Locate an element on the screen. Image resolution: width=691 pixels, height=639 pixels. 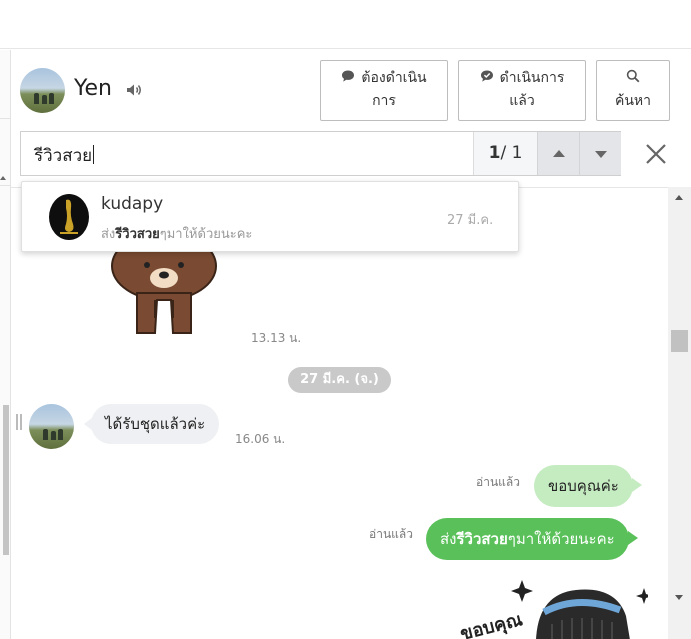
done-button: ดำเนินการ แล้ว is located at coordinates (522, 90).